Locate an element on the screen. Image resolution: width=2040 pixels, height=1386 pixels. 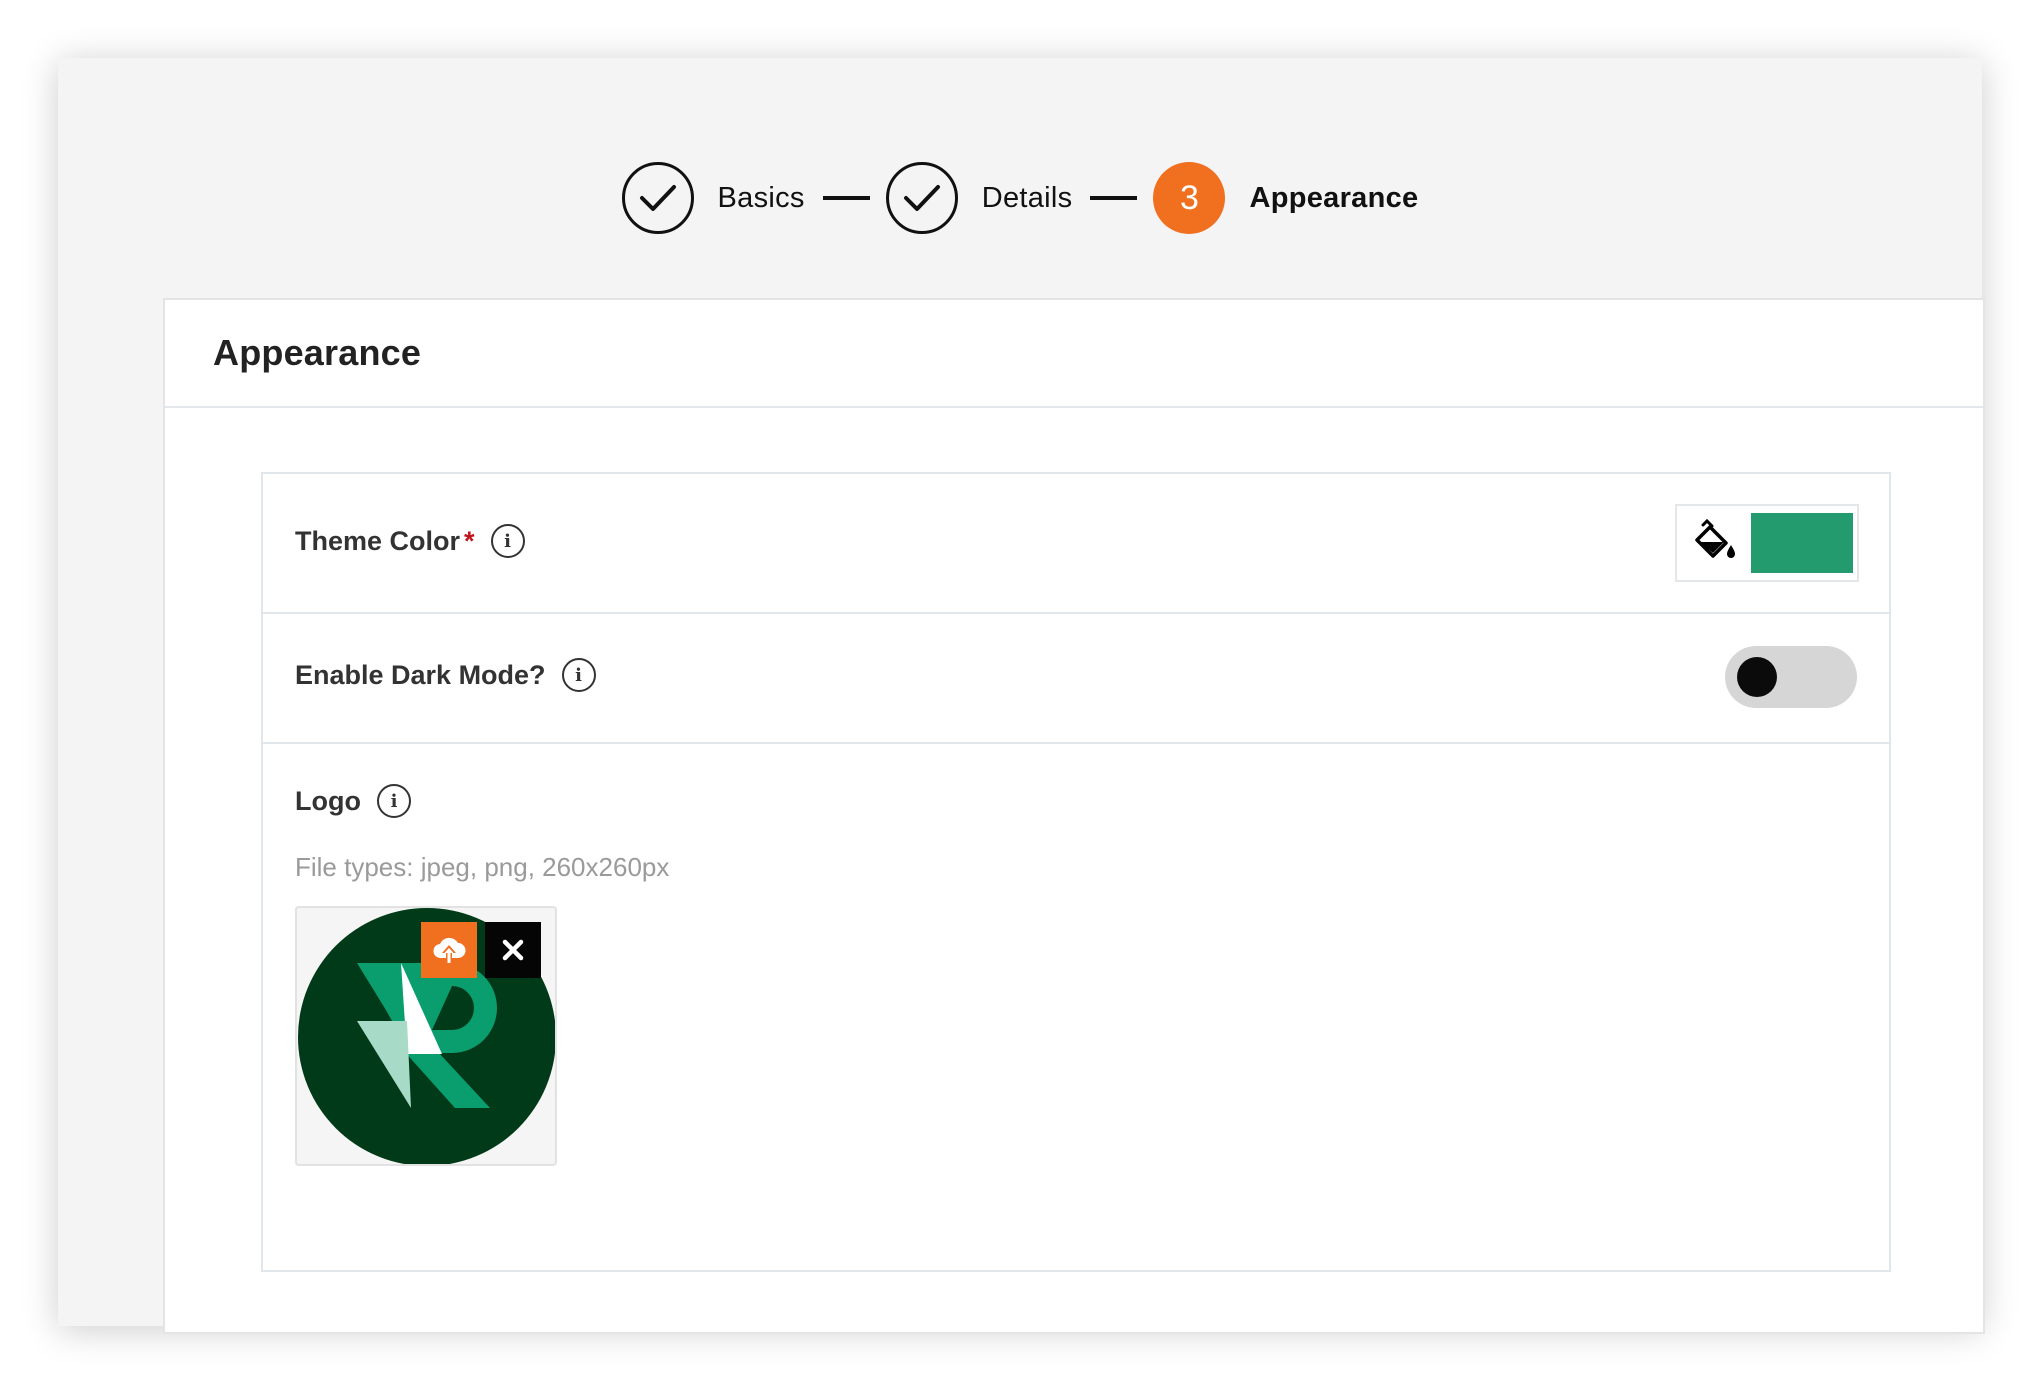
dark-mode-row: Enable Dark Mode? i is located at coordinates (1076, 679).